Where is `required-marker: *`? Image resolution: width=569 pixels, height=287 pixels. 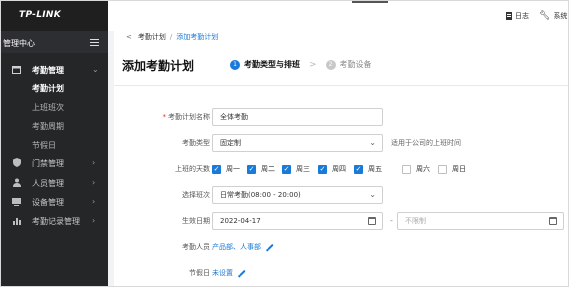
required-marker: * is located at coordinates (164, 117).